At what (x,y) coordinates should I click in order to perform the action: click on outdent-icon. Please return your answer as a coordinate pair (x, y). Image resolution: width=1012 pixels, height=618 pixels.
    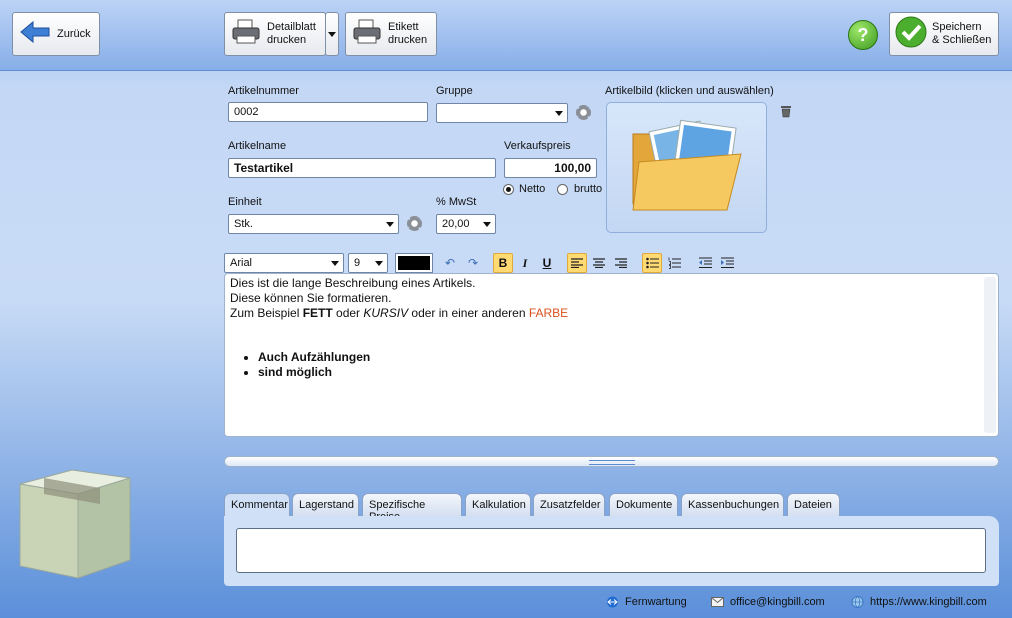
    Looking at the image, I should click on (705, 263).